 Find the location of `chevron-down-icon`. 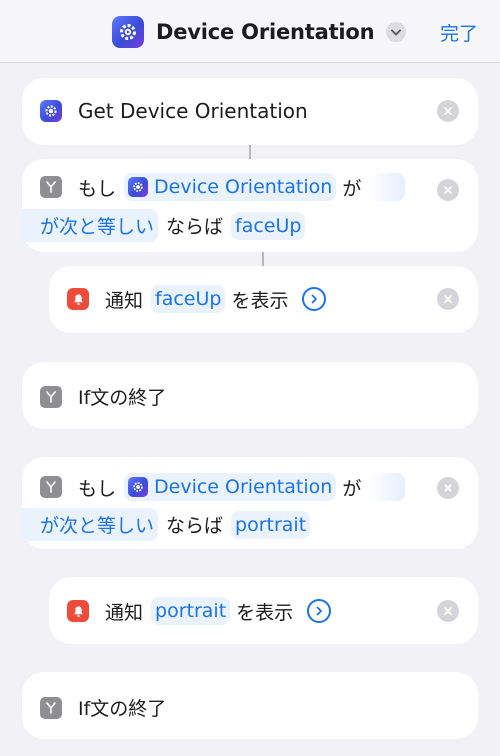

chevron-down-icon is located at coordinates (396, 32).